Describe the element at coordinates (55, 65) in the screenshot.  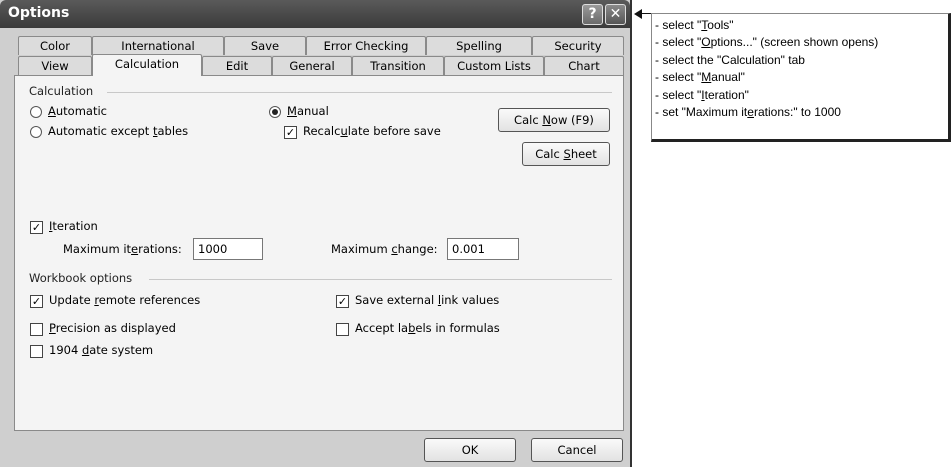
I see `tab-view: View` at that location.